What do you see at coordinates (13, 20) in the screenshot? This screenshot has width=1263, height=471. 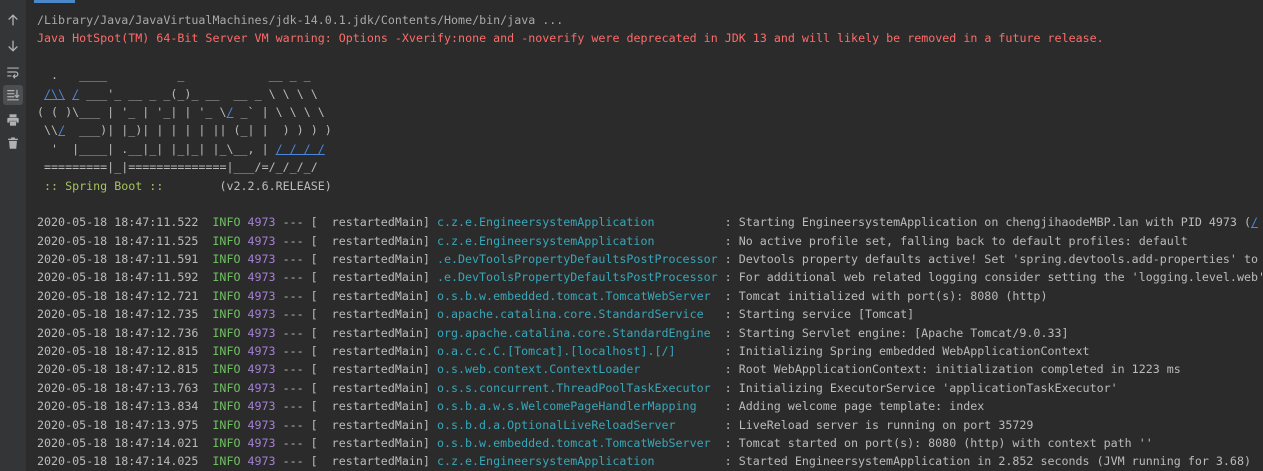 I see `up-button` at bounding box center [13, 20].